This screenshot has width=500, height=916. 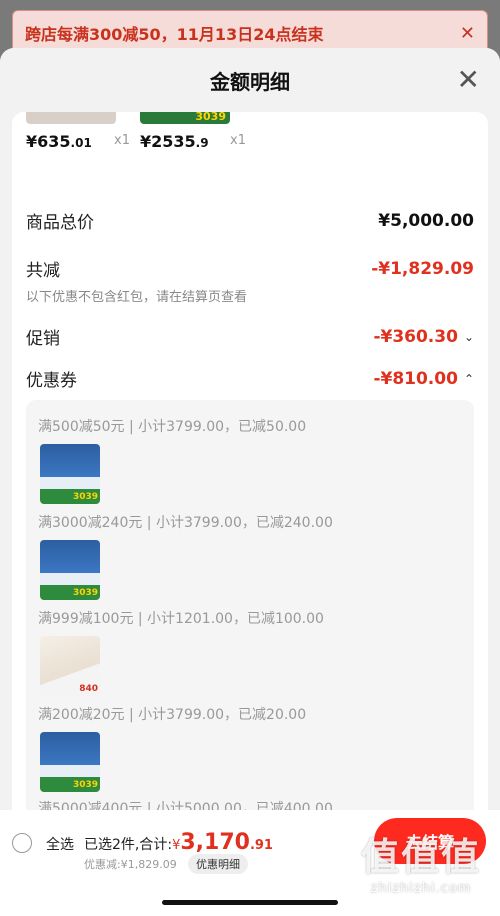 What do you see at coordinates (421, 888) in the screenshot?
I see `watermark-url: zhizhizhi.com` at bounding box center [421, 888].